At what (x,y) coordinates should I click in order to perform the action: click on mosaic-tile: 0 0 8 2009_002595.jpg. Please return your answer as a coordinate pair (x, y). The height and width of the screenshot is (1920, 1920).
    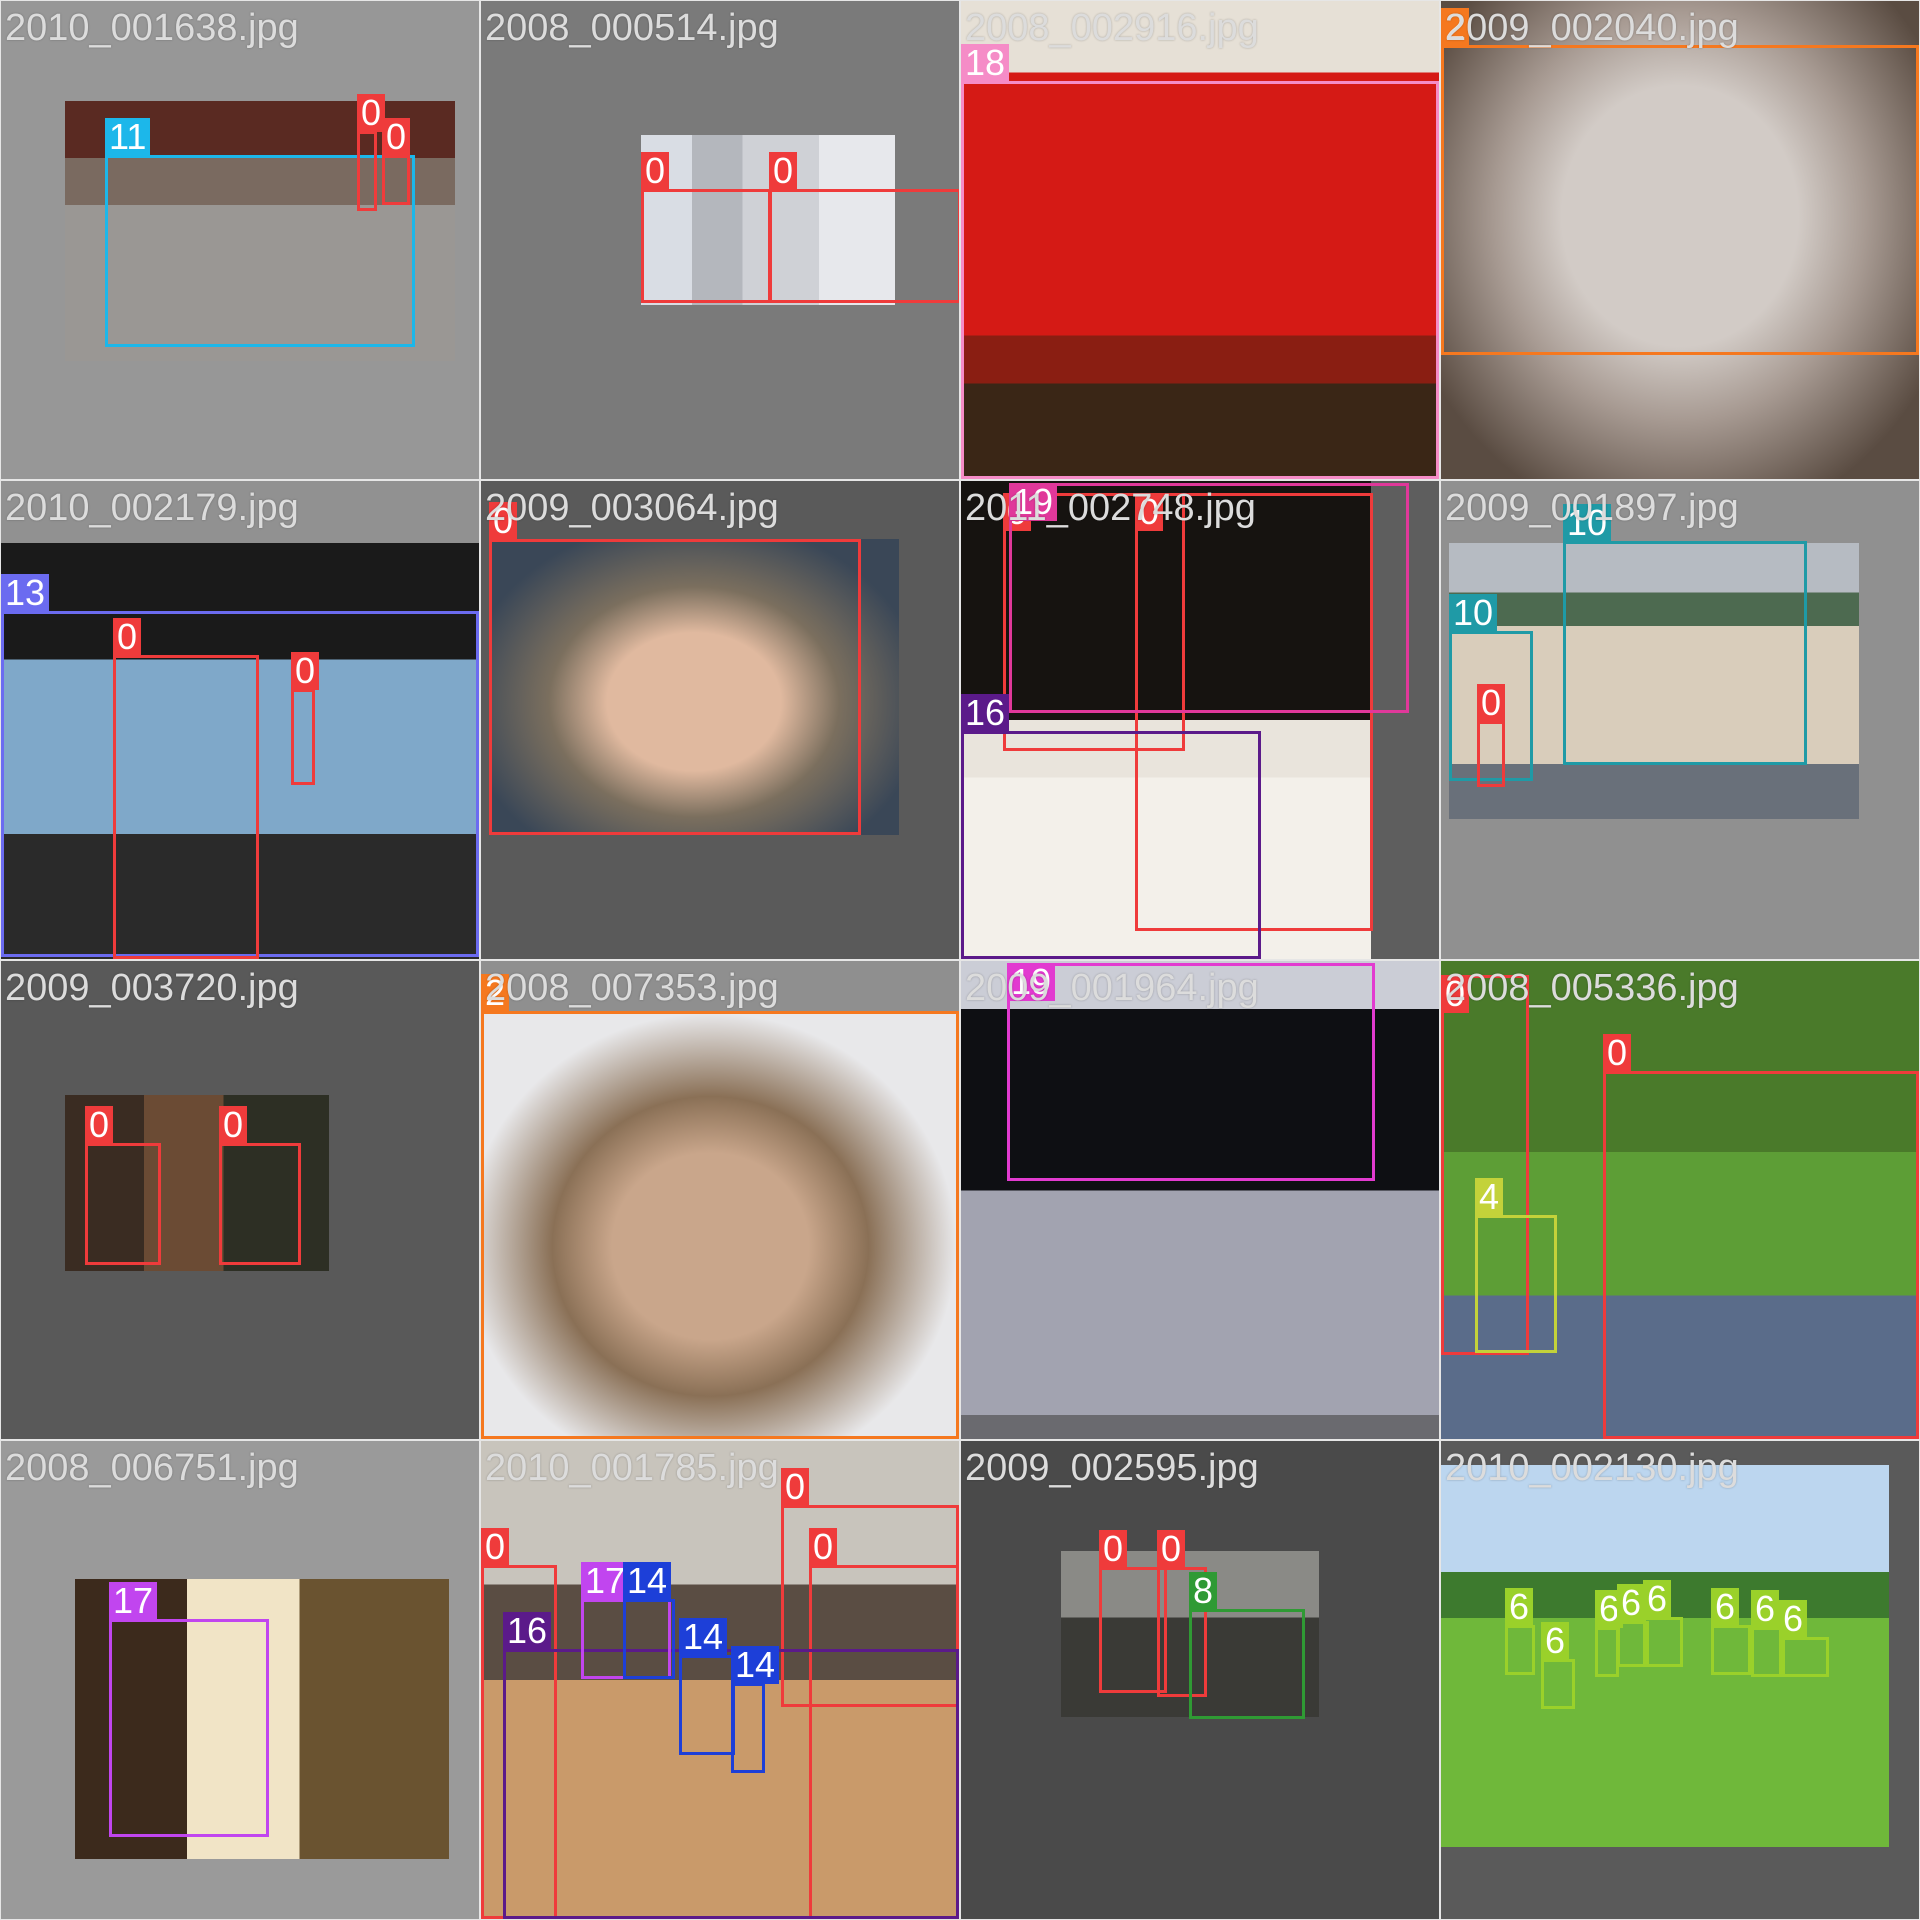
    Looking at the image, I should click on (1200, 1680).